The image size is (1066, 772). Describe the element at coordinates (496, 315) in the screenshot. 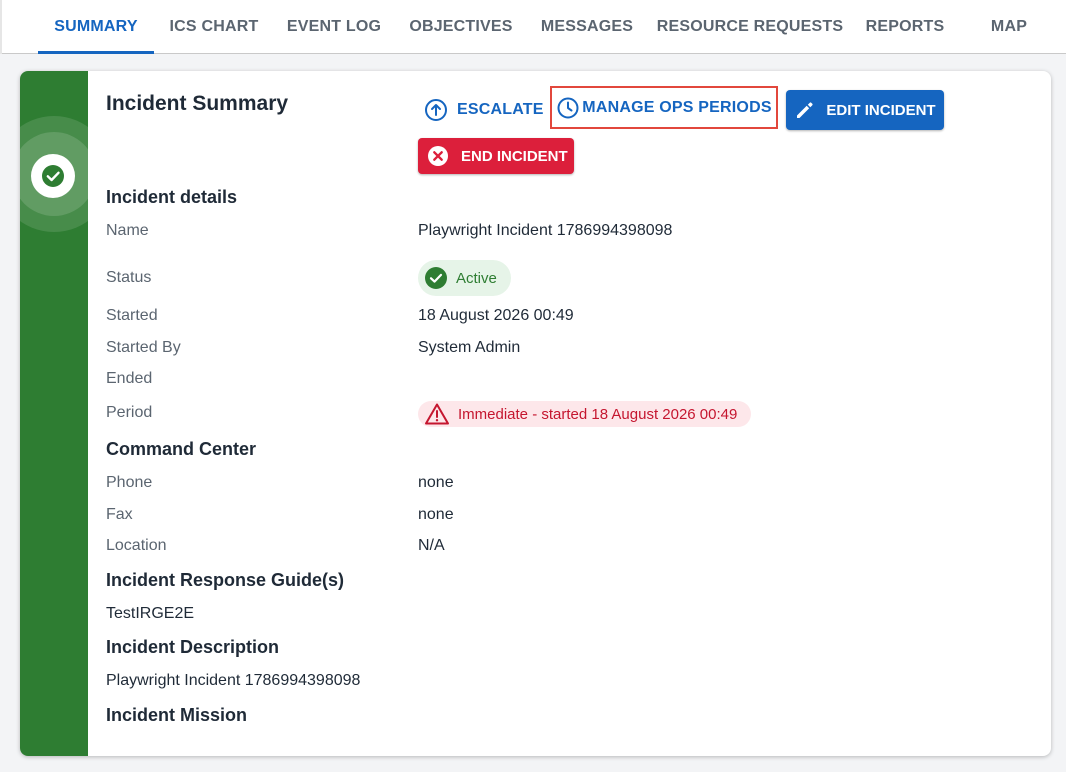

I see `started-value: 18 August 2026 00:49` at that location.